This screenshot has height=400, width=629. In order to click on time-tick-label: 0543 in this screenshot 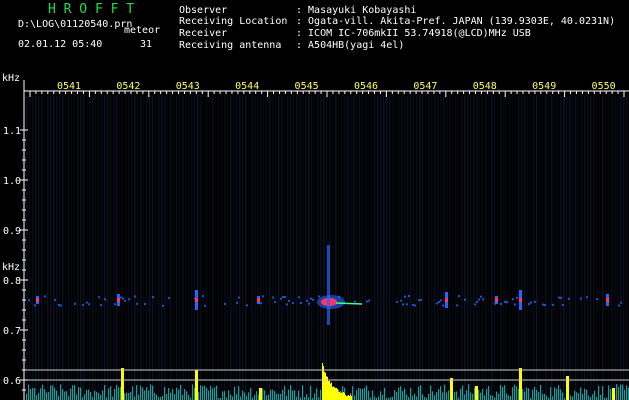, I will do `click(188, 86)`.